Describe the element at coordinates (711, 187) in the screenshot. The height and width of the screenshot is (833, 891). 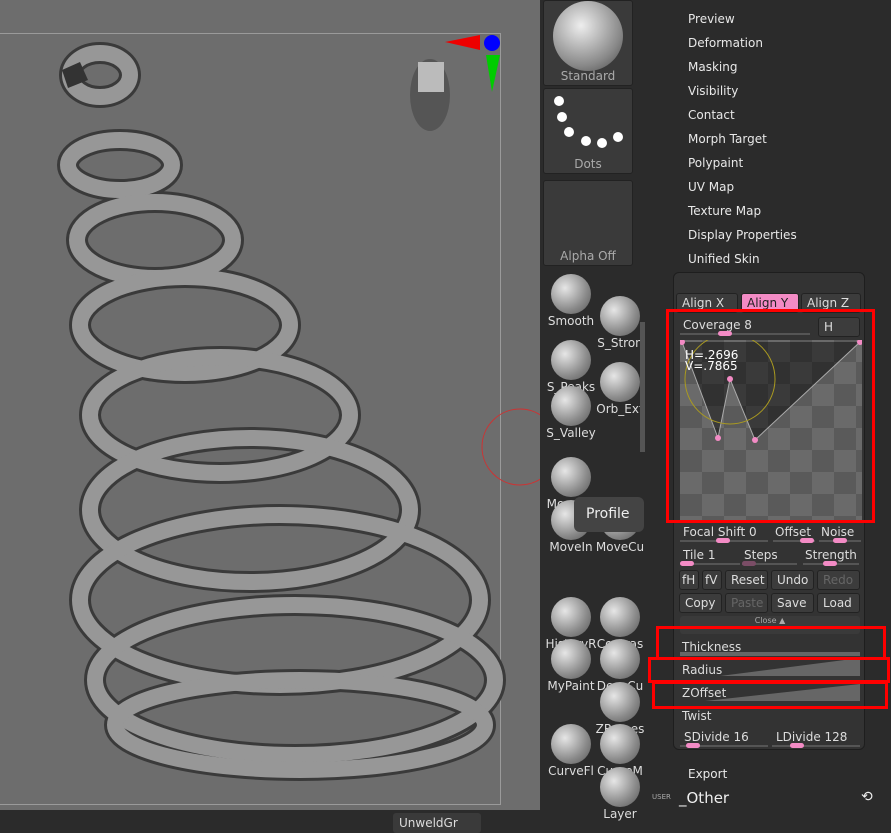
I see `menu-uv-map: UV Map` at that location.